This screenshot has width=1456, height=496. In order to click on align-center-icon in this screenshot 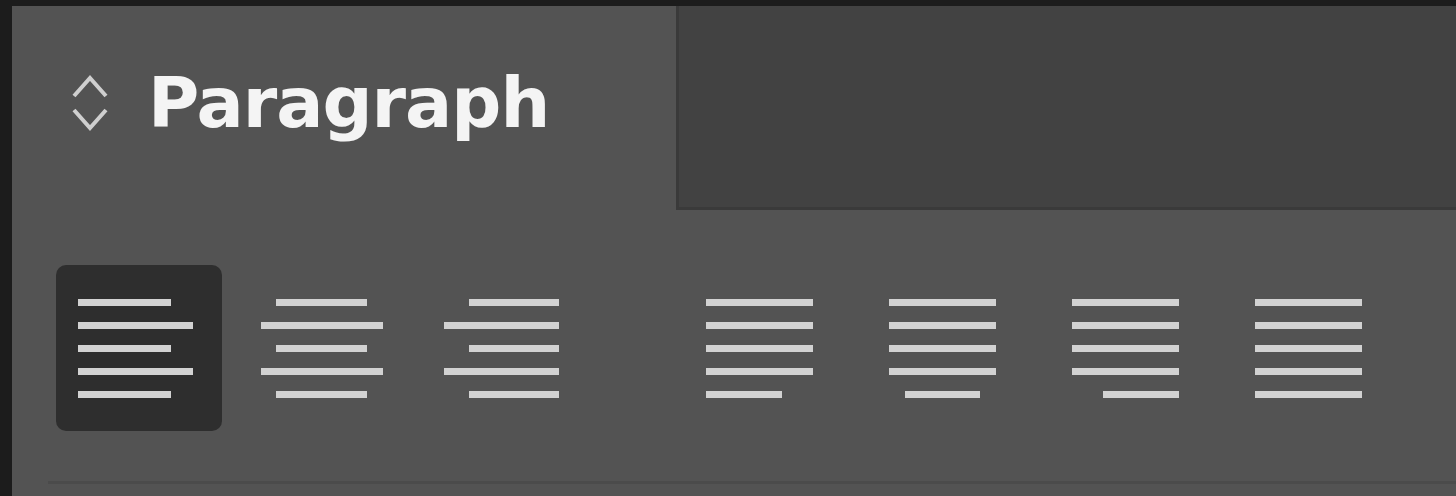, I will do `click(322, 348)`.